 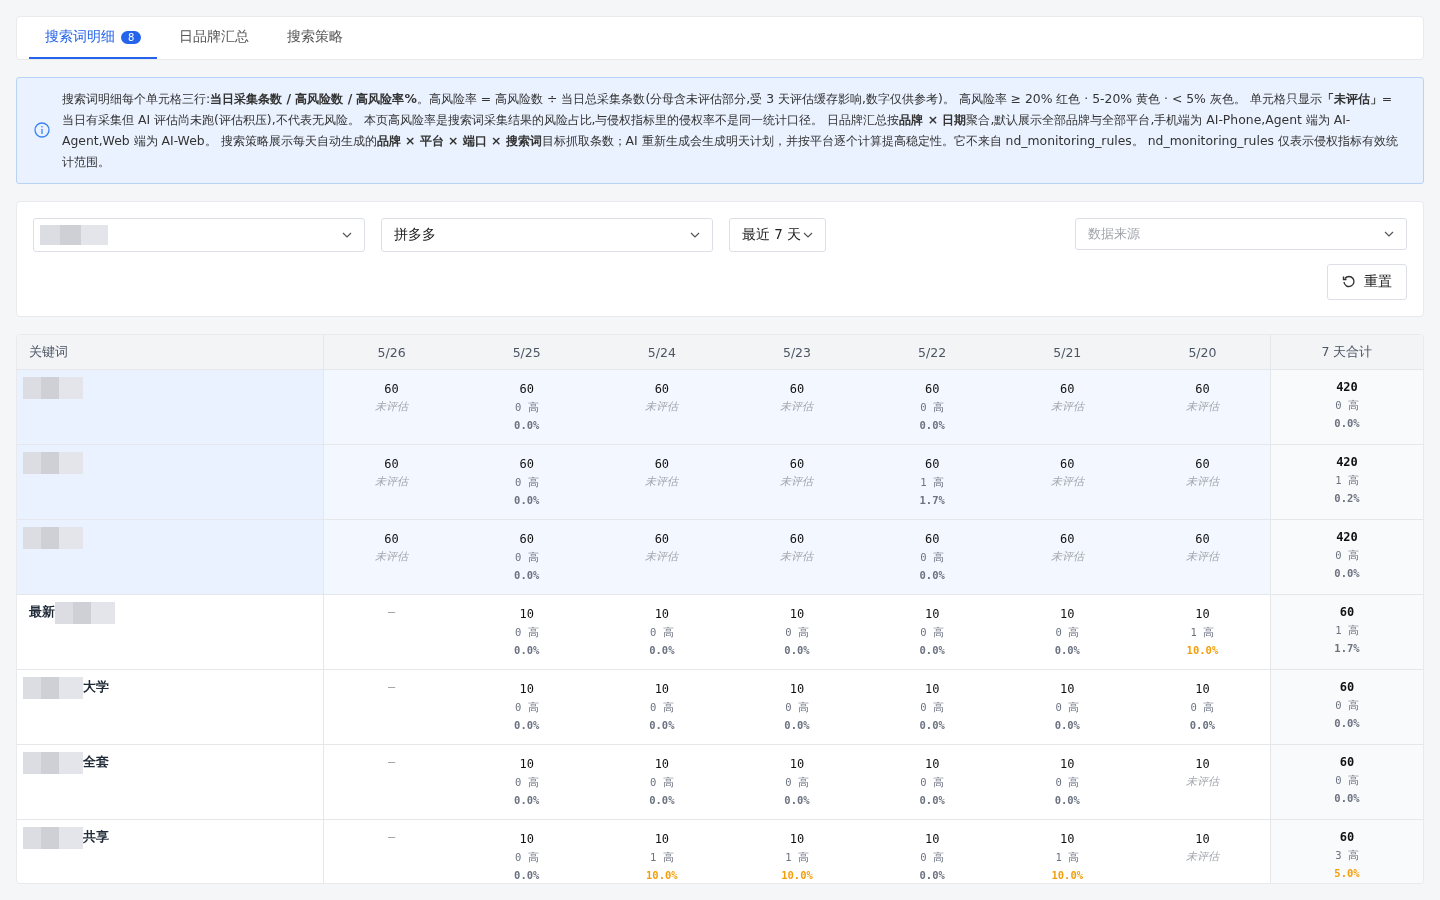 I want to click on select-field: 最近 7 天, so click(x=777, y=235).